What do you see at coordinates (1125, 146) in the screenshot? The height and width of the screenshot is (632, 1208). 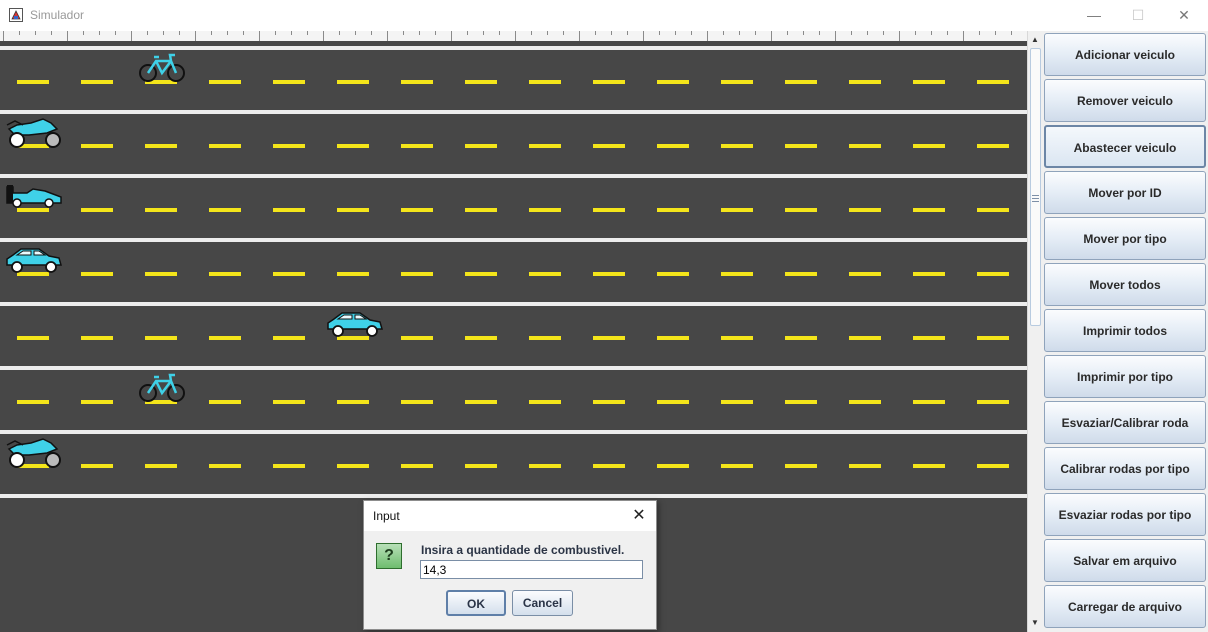 I see `refuel-vehicle-button: Abastecer veiculo` at bounding box center [1125, 146].